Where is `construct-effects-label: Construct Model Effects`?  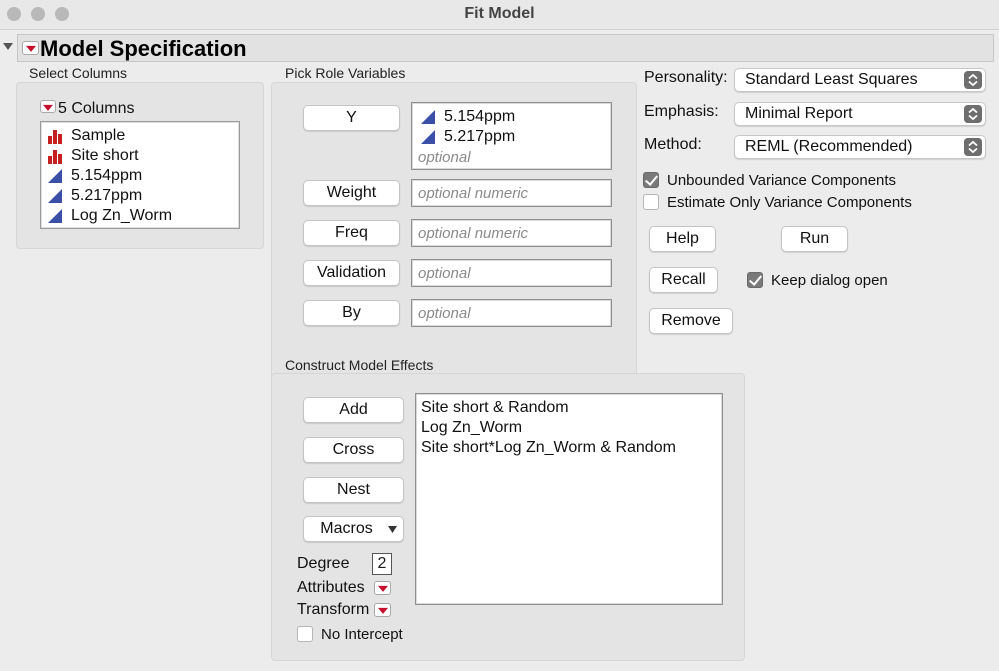 construct-effects-label: Construct Model Effects is located at coordinates (359, 365).